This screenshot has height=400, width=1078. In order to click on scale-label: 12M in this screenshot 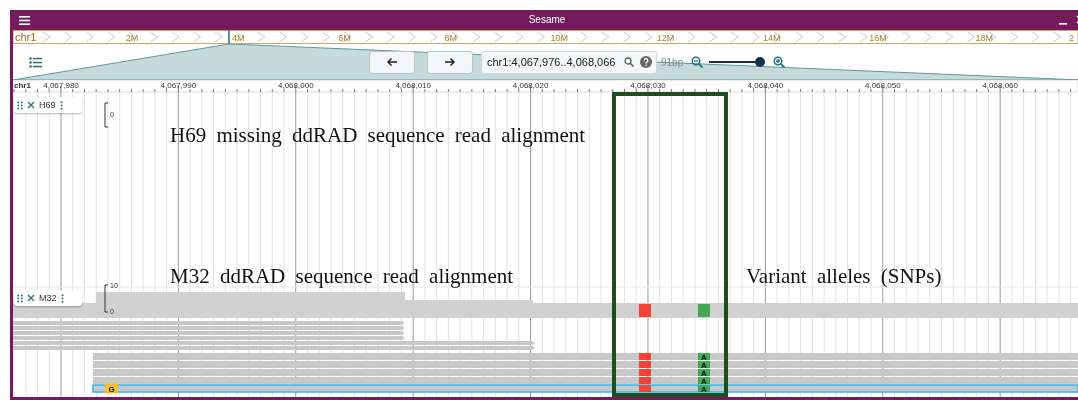, I will do `click(665, 37)`.